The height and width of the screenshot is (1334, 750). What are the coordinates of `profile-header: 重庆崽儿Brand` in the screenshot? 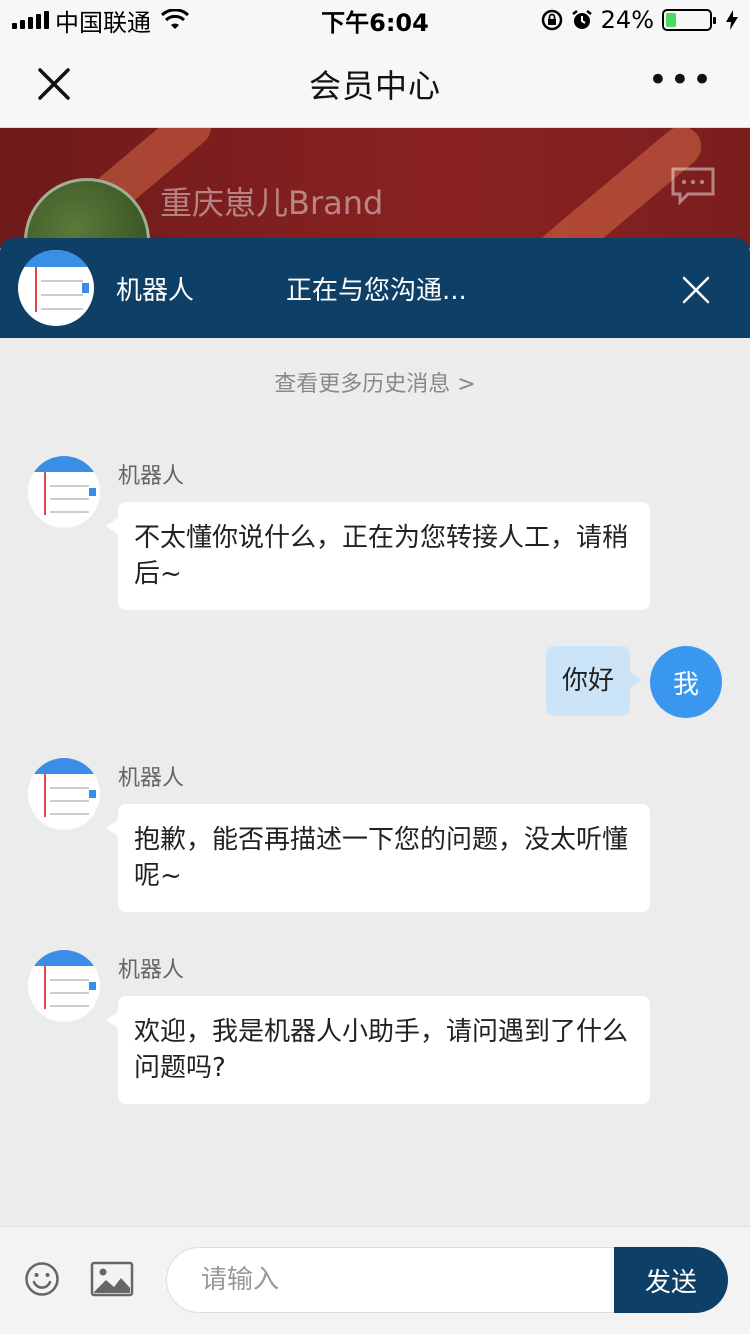 It's located at (375, 188).